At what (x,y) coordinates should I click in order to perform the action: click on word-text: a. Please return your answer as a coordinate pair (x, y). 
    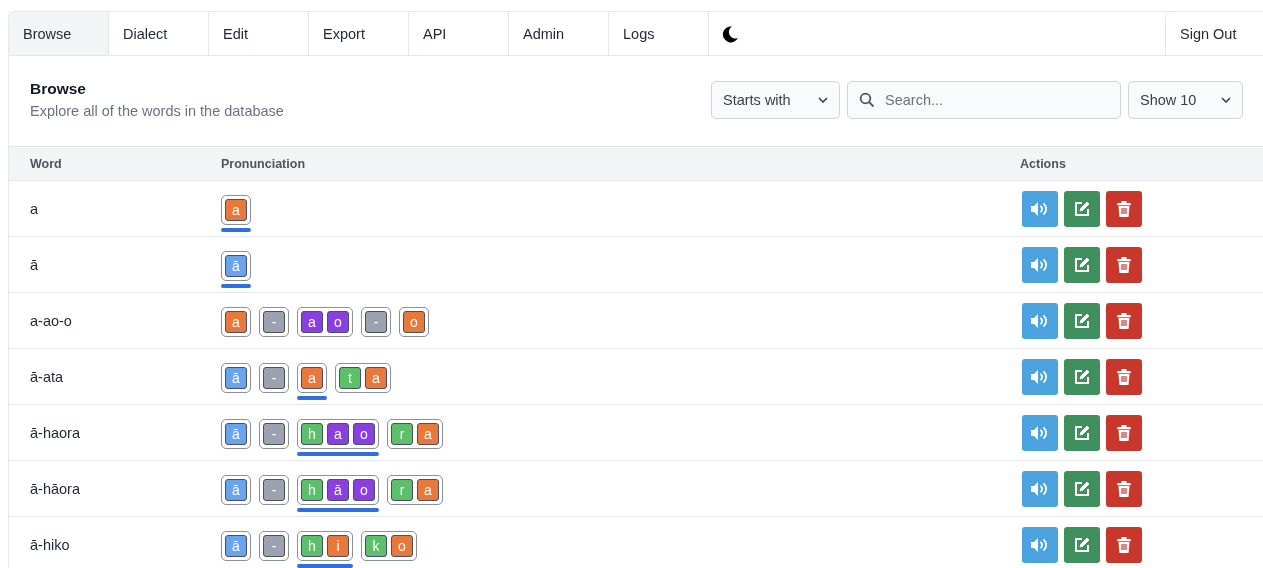
    Looking at the image, I should click on (34, 208).